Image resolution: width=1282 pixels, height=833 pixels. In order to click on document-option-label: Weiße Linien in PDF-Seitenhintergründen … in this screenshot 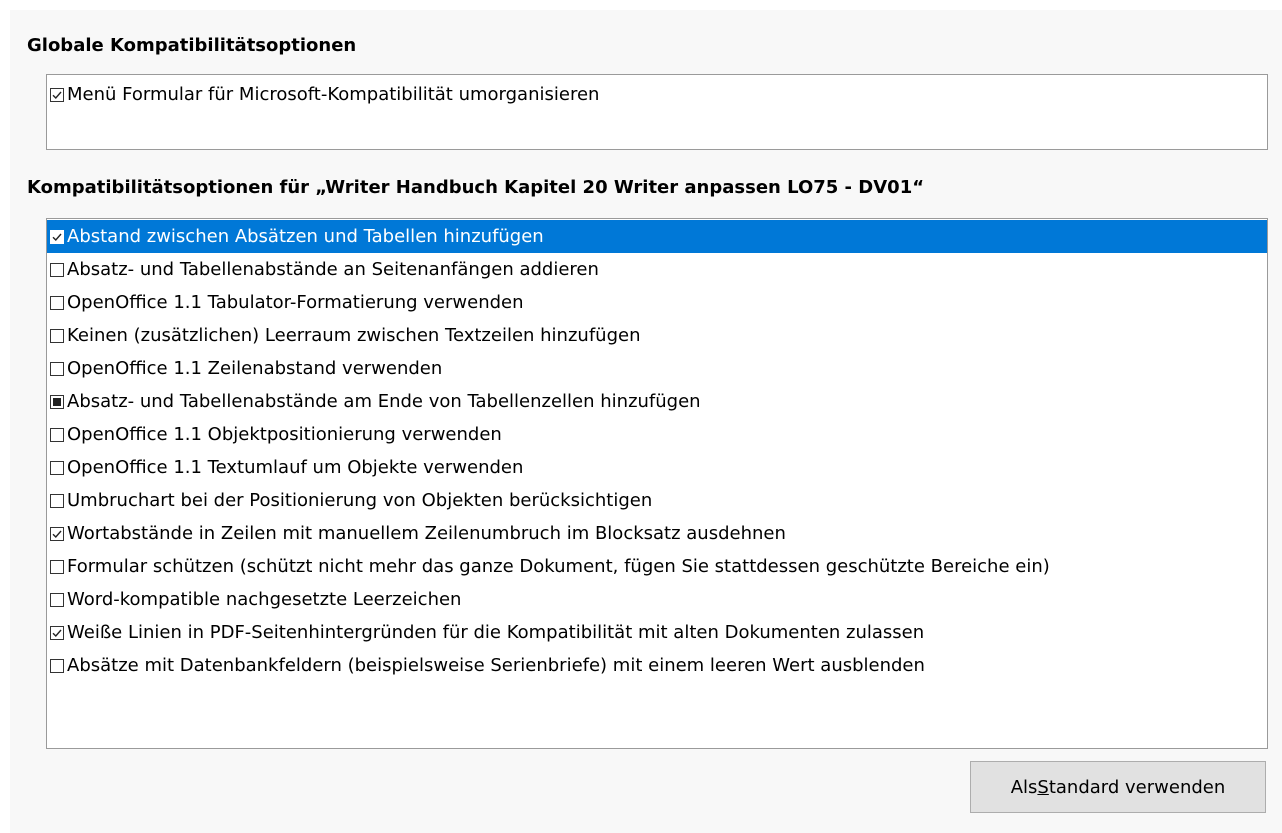, I will do `click(496, 632)`.